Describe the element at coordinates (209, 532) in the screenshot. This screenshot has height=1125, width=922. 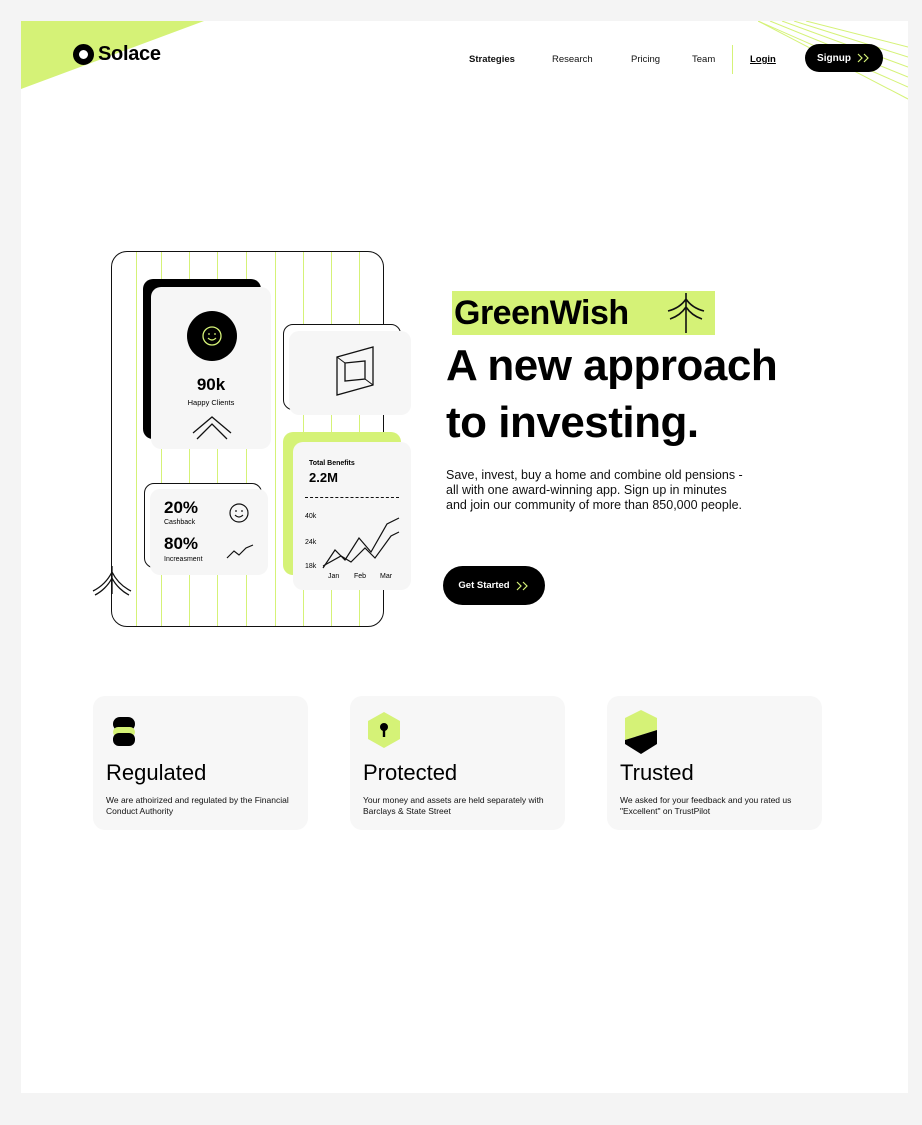
I see `stats-card: 20% Cashback 80% Increasment` at that location.